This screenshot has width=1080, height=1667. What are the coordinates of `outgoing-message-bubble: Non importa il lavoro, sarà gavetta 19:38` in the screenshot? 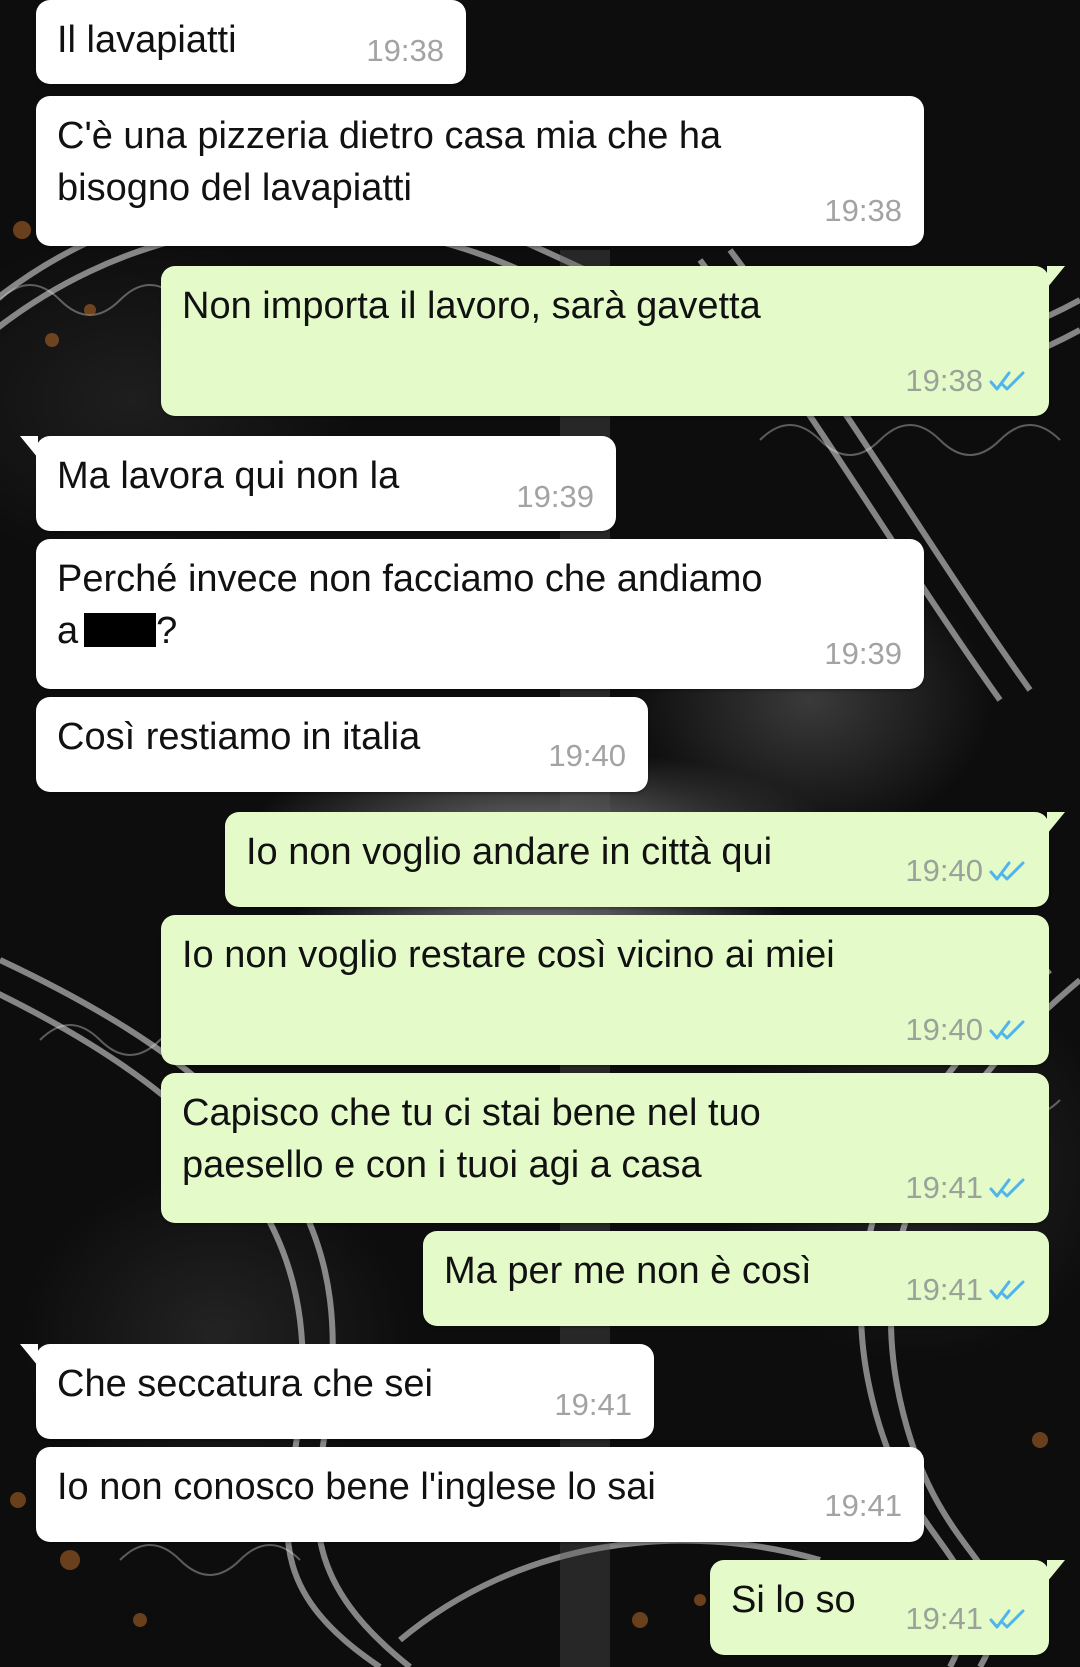 It's located at (613, 341).